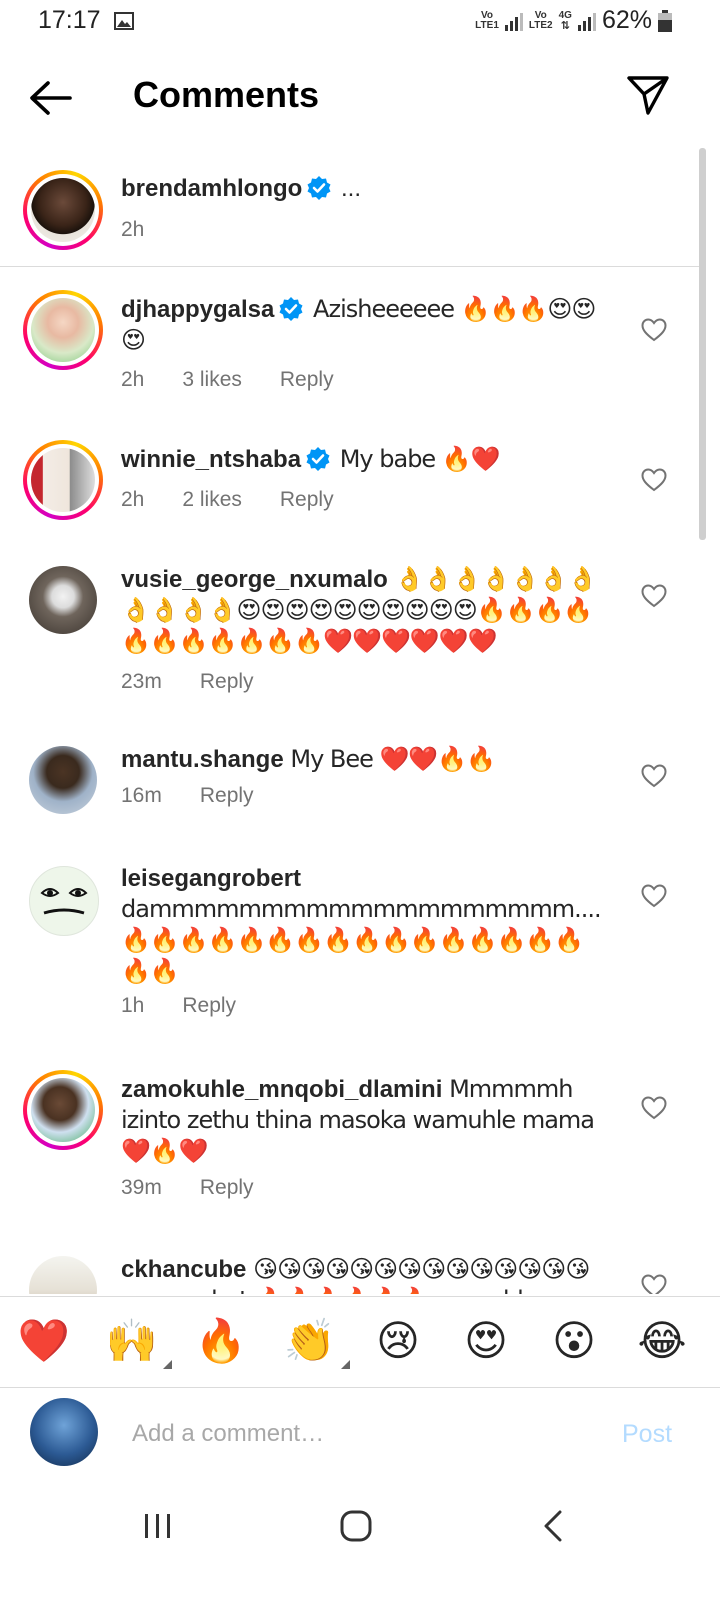 The width and height of the screenshot is (720, 1600). Describe the element at coordinates (540, 20) in the screenshot. I see `sim2-indicator: Vo LTE2` at that location.